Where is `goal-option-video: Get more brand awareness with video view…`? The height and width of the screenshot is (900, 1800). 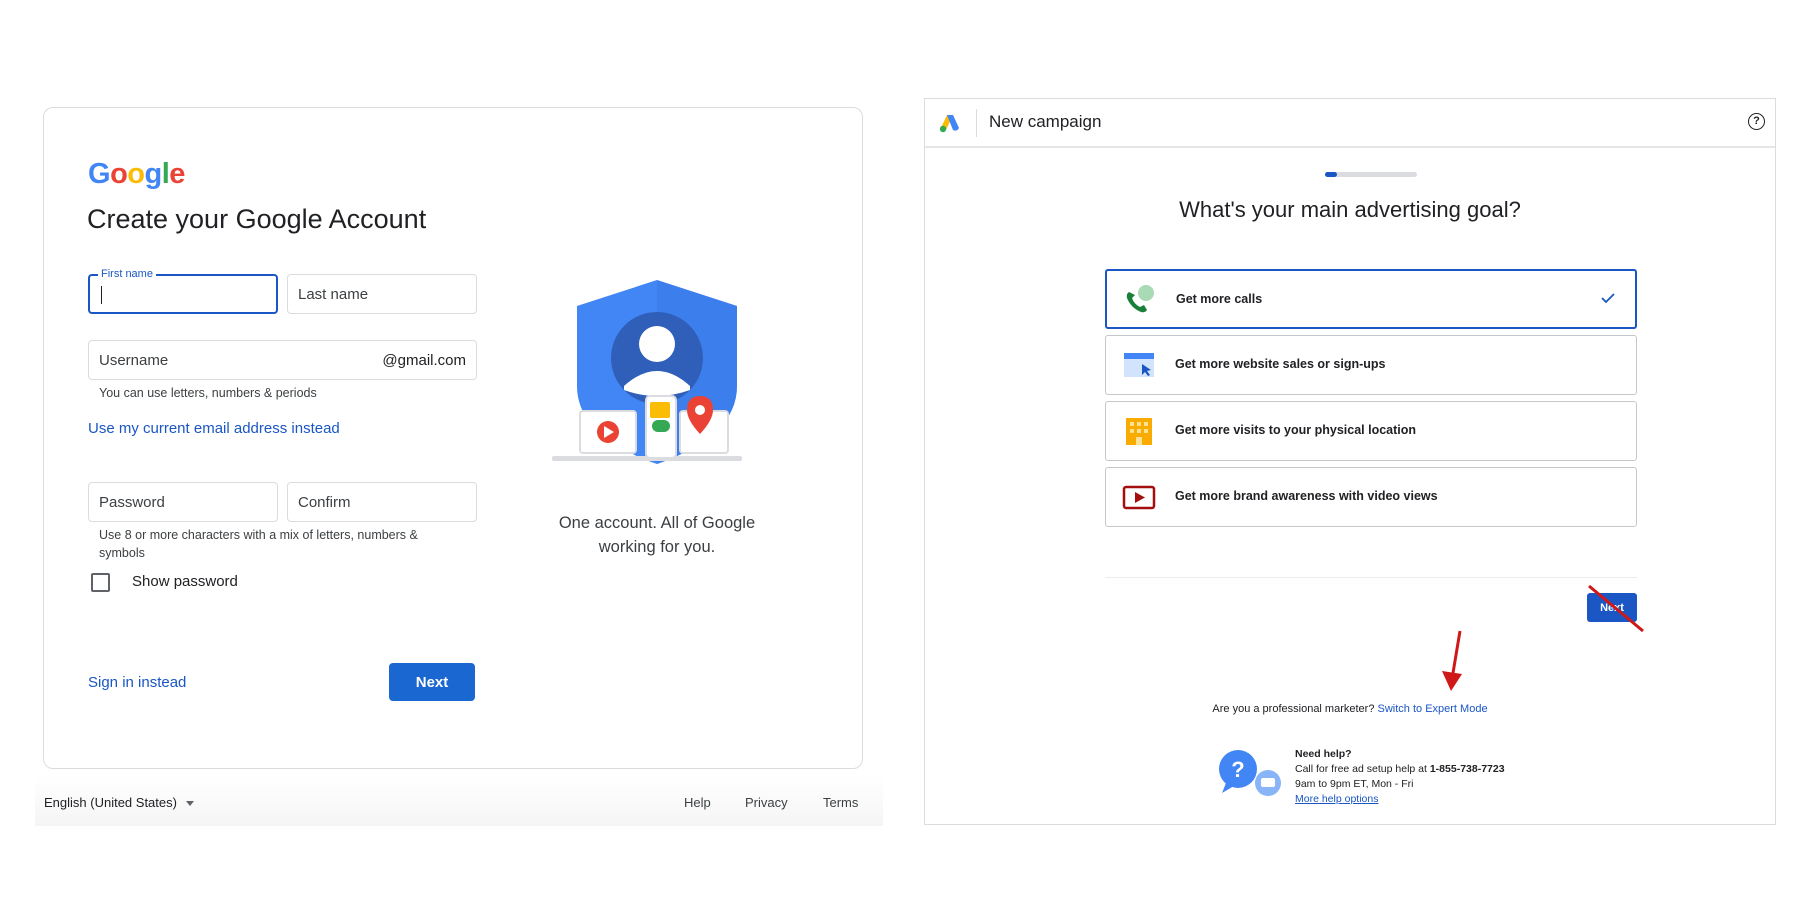 goal-option-video: Get more brand awareness with video view… is located at coordinates (1371, 497).